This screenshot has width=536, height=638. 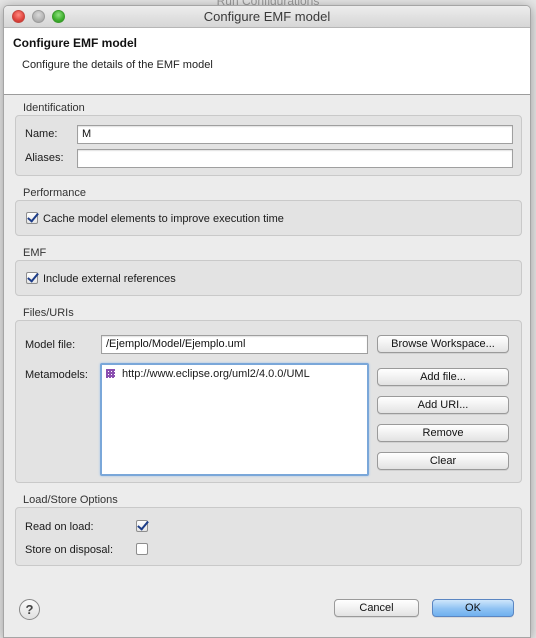 What do you see at coordinates (376, 608) in the screenshot?
I see `cancel-button: Cancel` at bounding box center [376, 608].